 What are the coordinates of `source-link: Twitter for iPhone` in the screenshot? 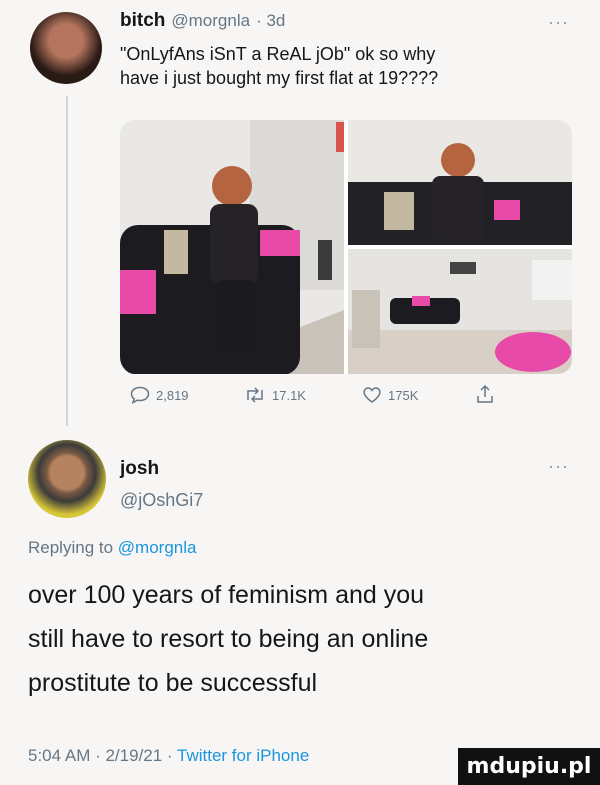 It's located at (243, 755).